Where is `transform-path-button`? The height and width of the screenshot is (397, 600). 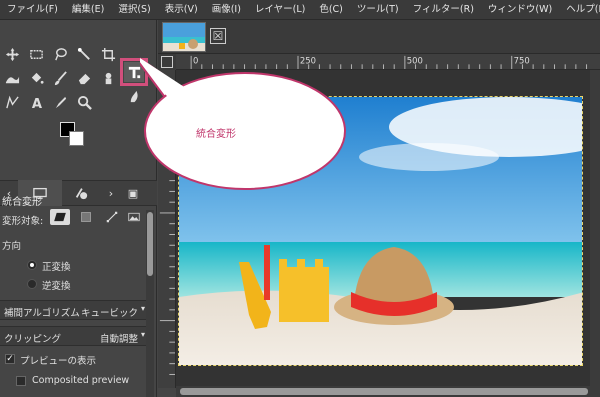
transform-path-button is located at coordinates (112, 217).